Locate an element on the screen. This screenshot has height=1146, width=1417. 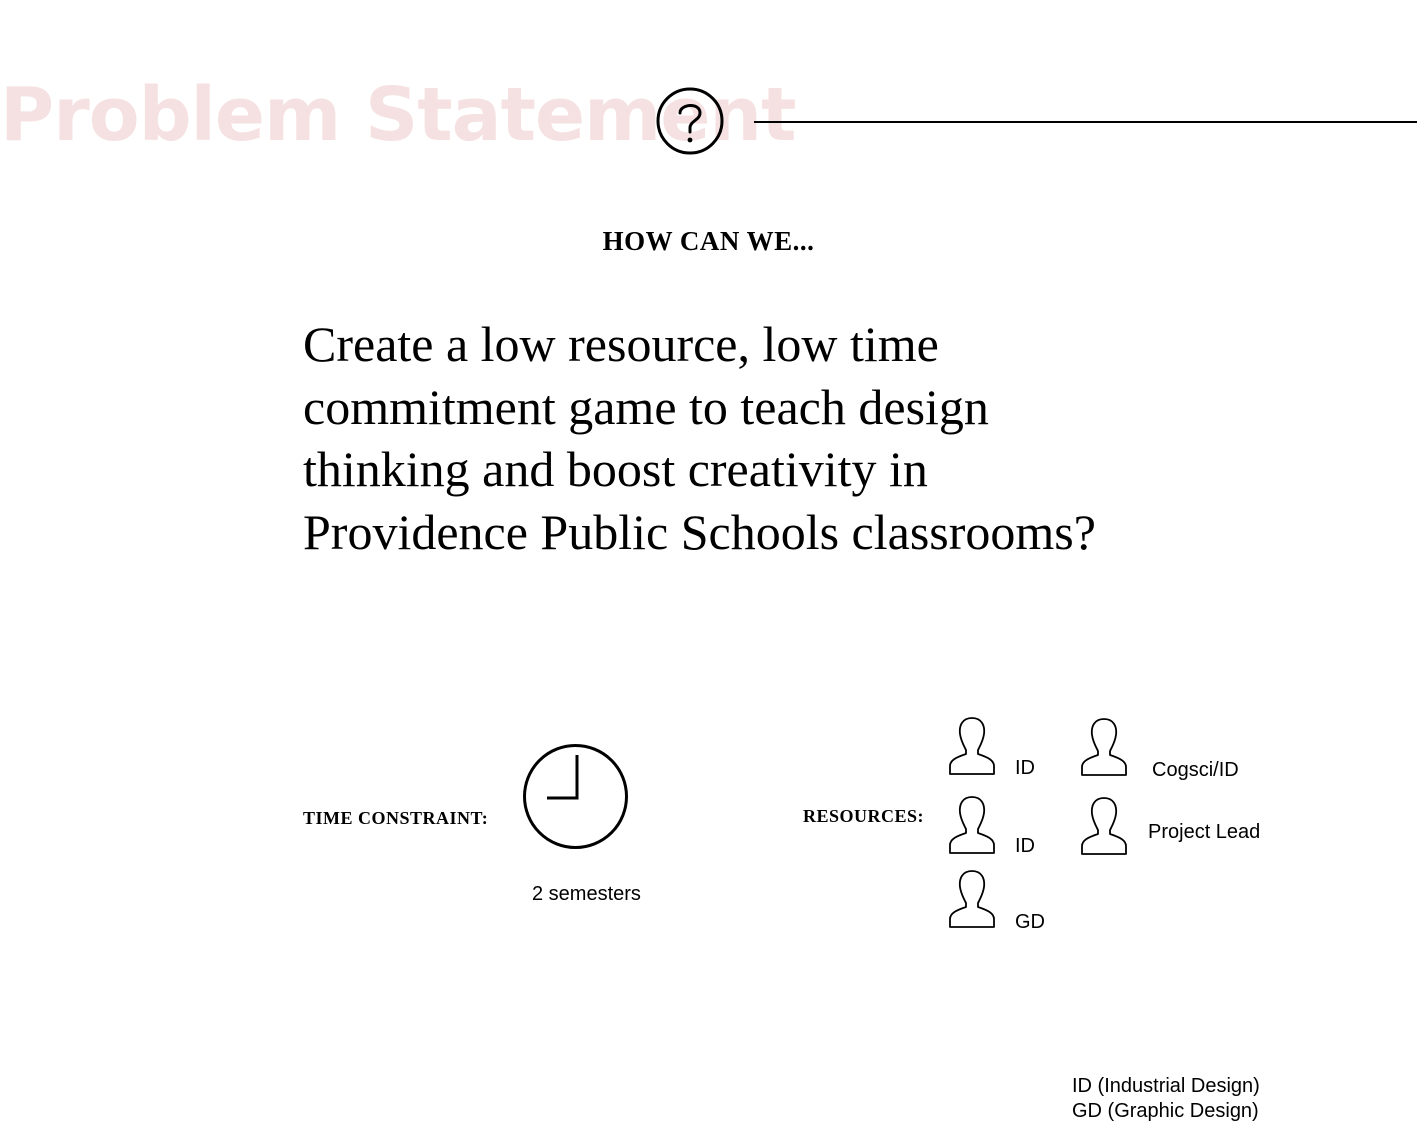
legend-item: ID (Industrial Design) is located at coordinates (1166, 1086).